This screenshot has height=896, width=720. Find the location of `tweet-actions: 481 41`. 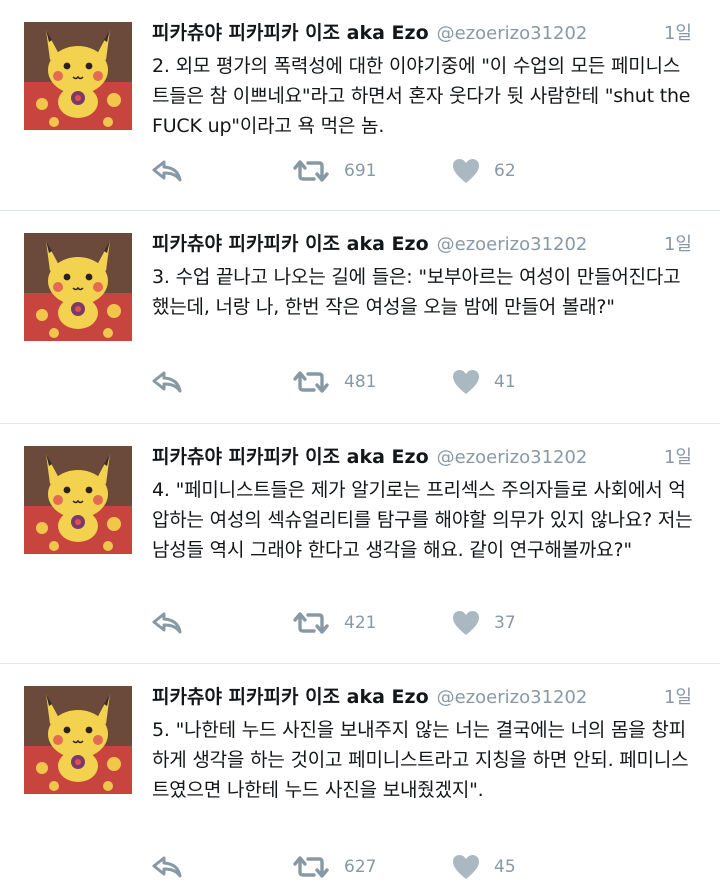

tweet-actions: 481 41 is located at coordinates (424, 382).